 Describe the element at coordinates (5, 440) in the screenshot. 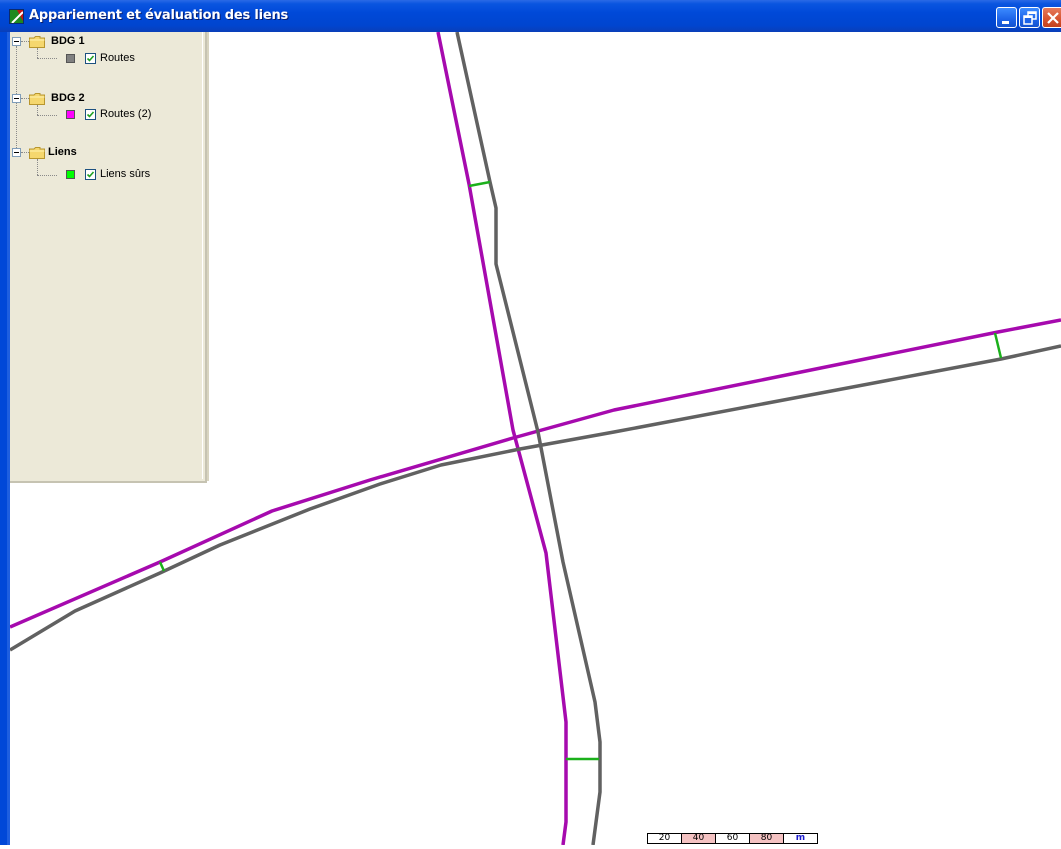

I see `window-border-left` at that location.